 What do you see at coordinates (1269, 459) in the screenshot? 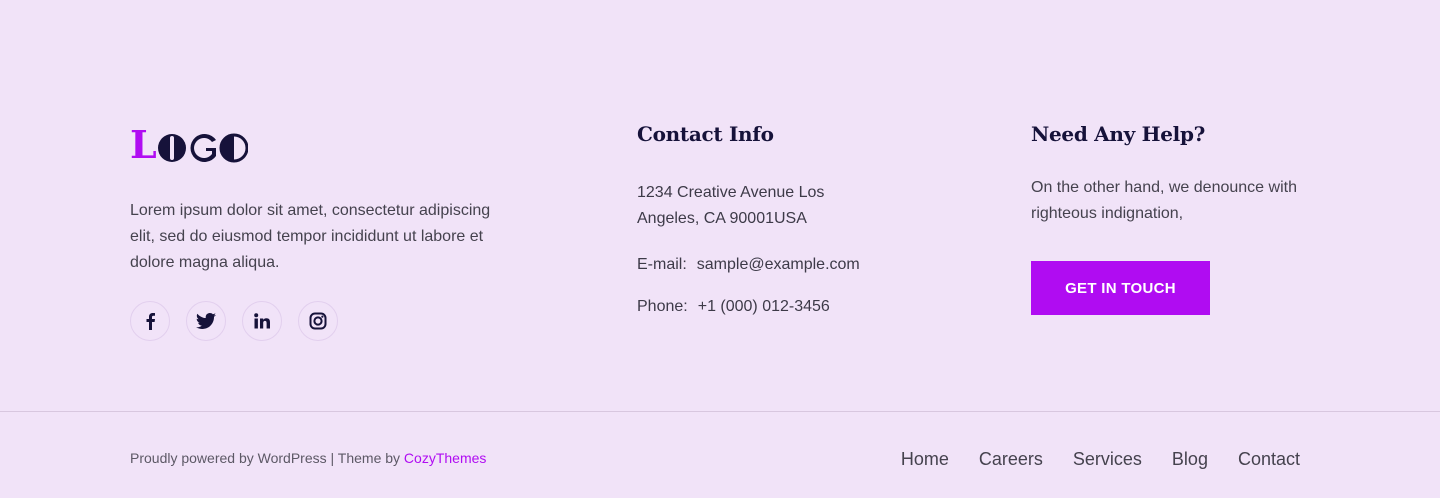
I see `footer-nav-contact: Contact` at bounding box center [1269, 459].